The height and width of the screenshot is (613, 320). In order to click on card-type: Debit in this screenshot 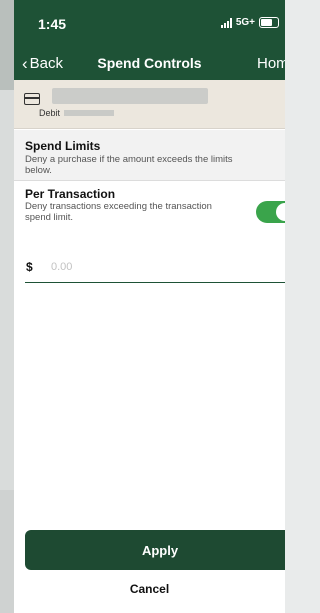, I will do `click(77, 113)`.